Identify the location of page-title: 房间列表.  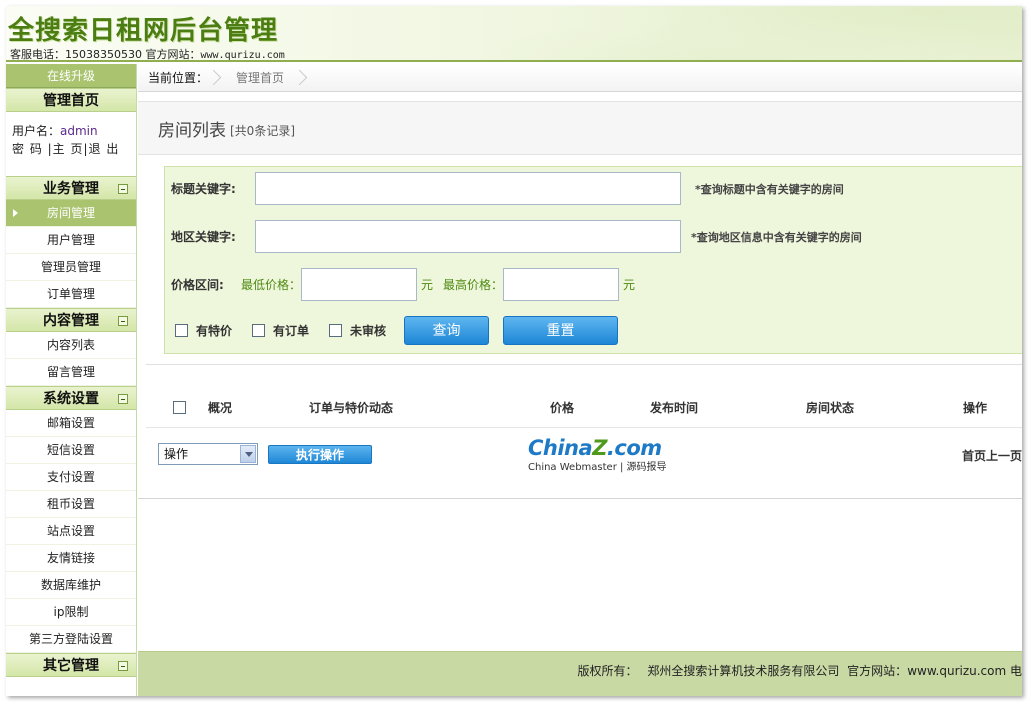
(192, 130).